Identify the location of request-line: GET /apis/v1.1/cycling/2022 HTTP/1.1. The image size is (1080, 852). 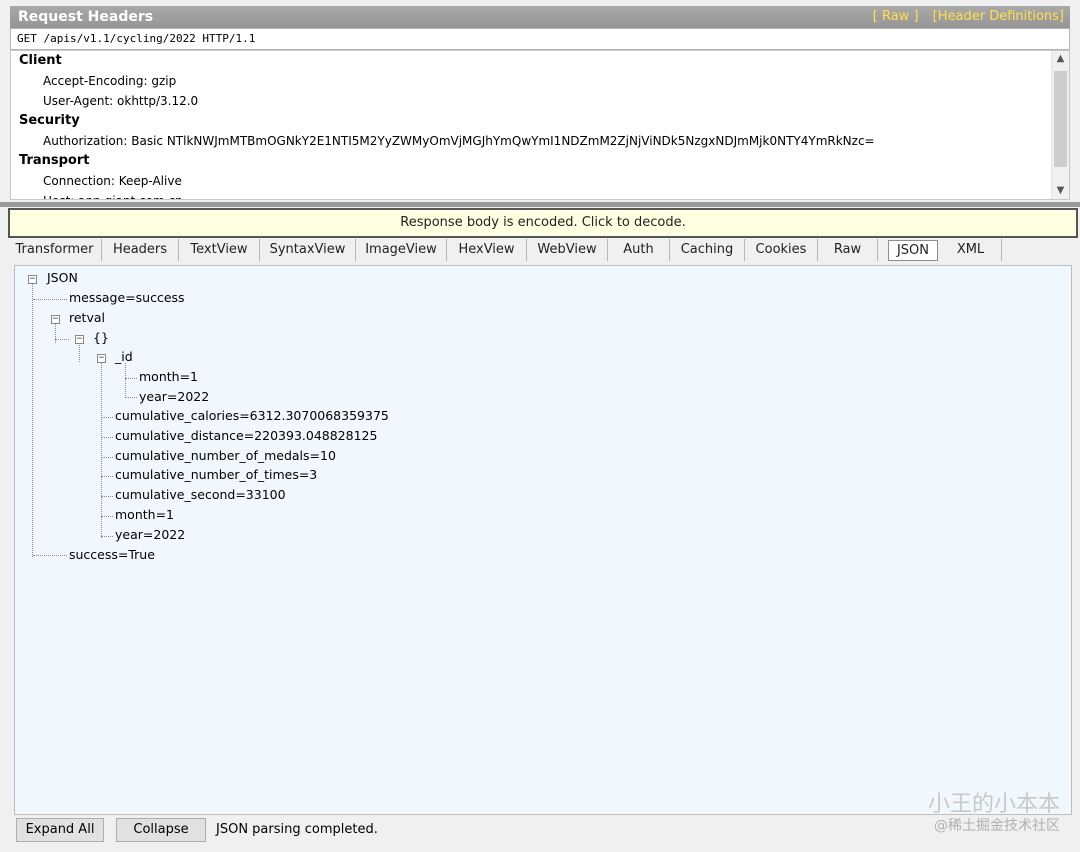
(540, 39).